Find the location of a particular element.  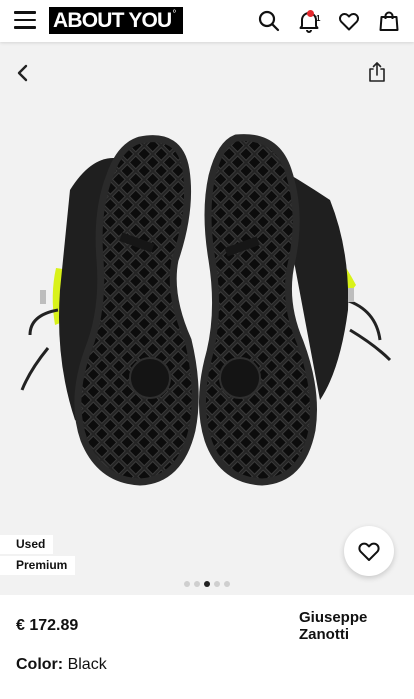

chevron-left-icon is located at coordinates (22, 73).